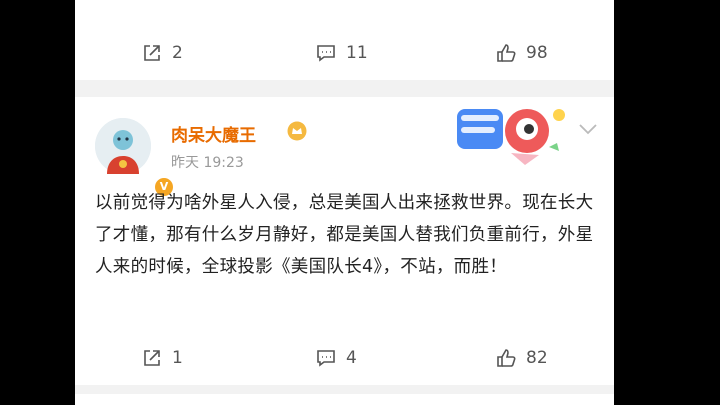  Describe the element at coordinates (588, 129) in the screenshot. I see `chevron-down-icon` at that location.